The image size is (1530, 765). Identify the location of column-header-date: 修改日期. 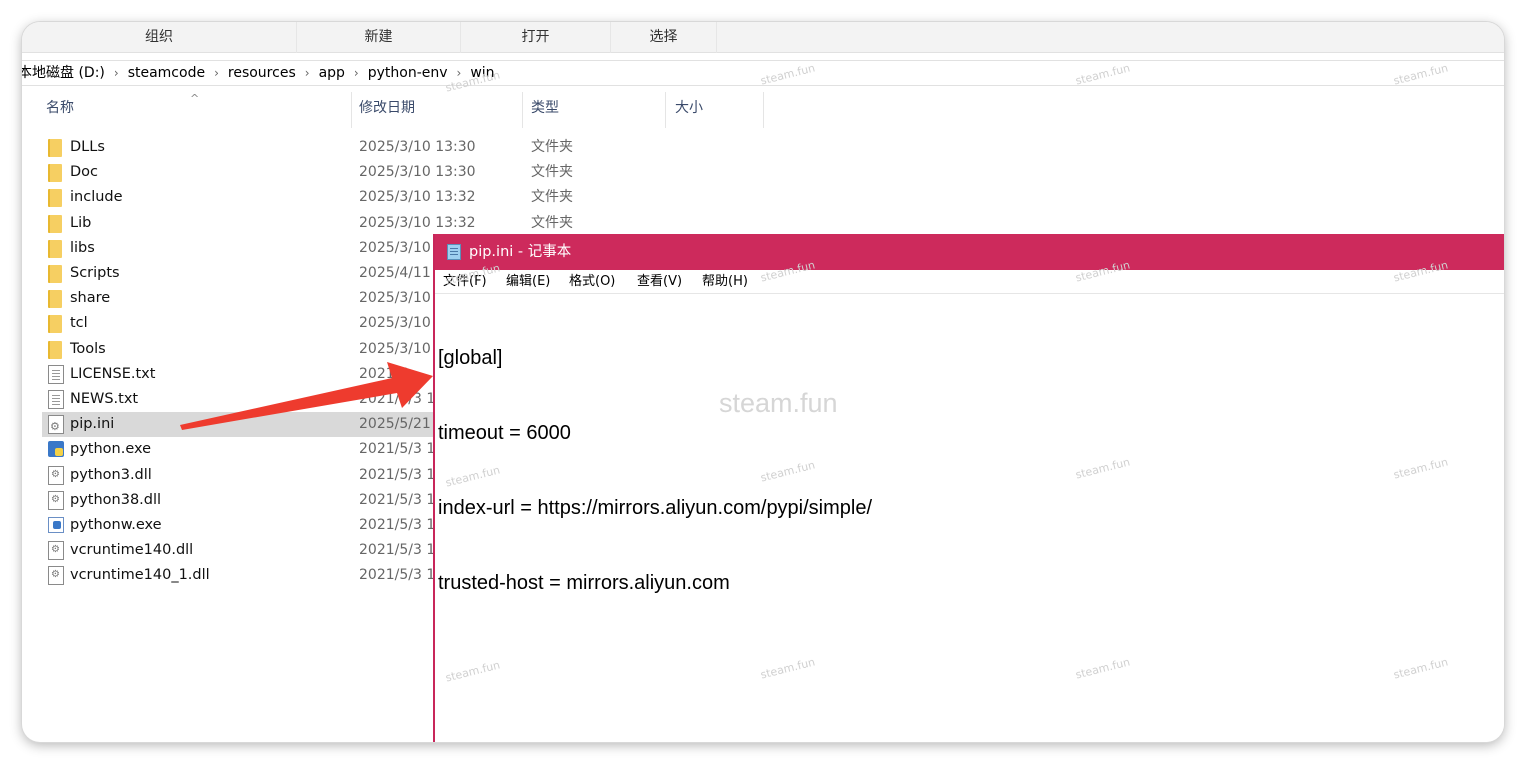
(387, 108).